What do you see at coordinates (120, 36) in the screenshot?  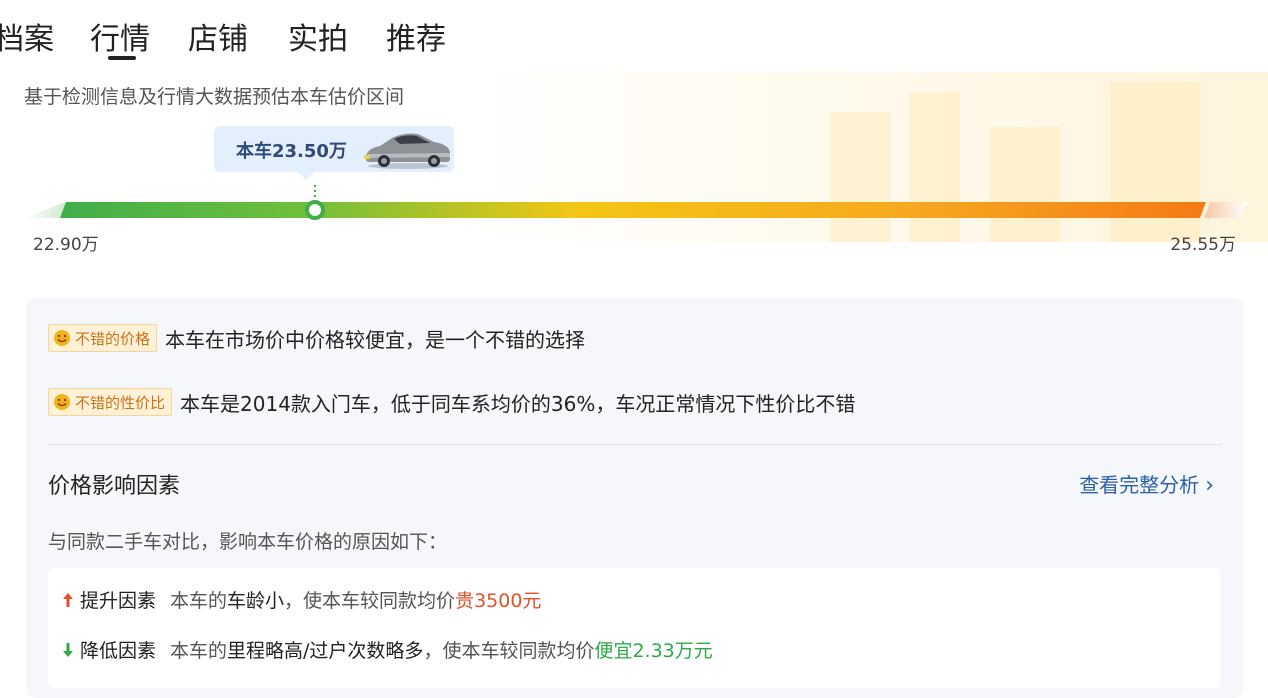 I see `tab-market: 行情` at bounding box center [120, 36].